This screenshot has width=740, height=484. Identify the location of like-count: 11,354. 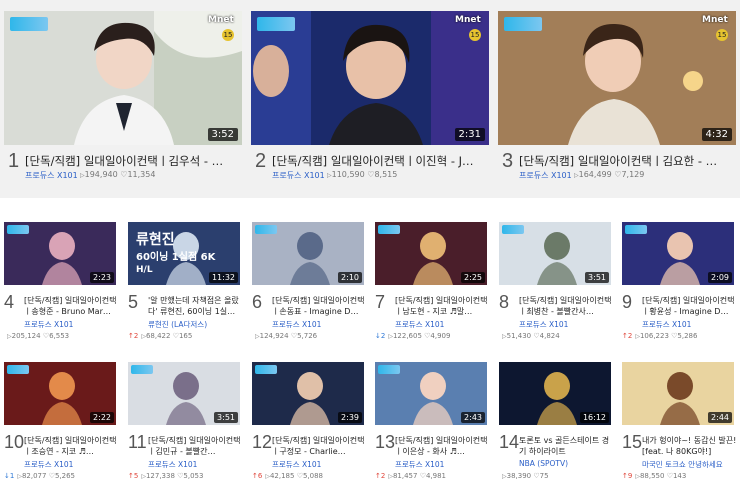
(141, 174).